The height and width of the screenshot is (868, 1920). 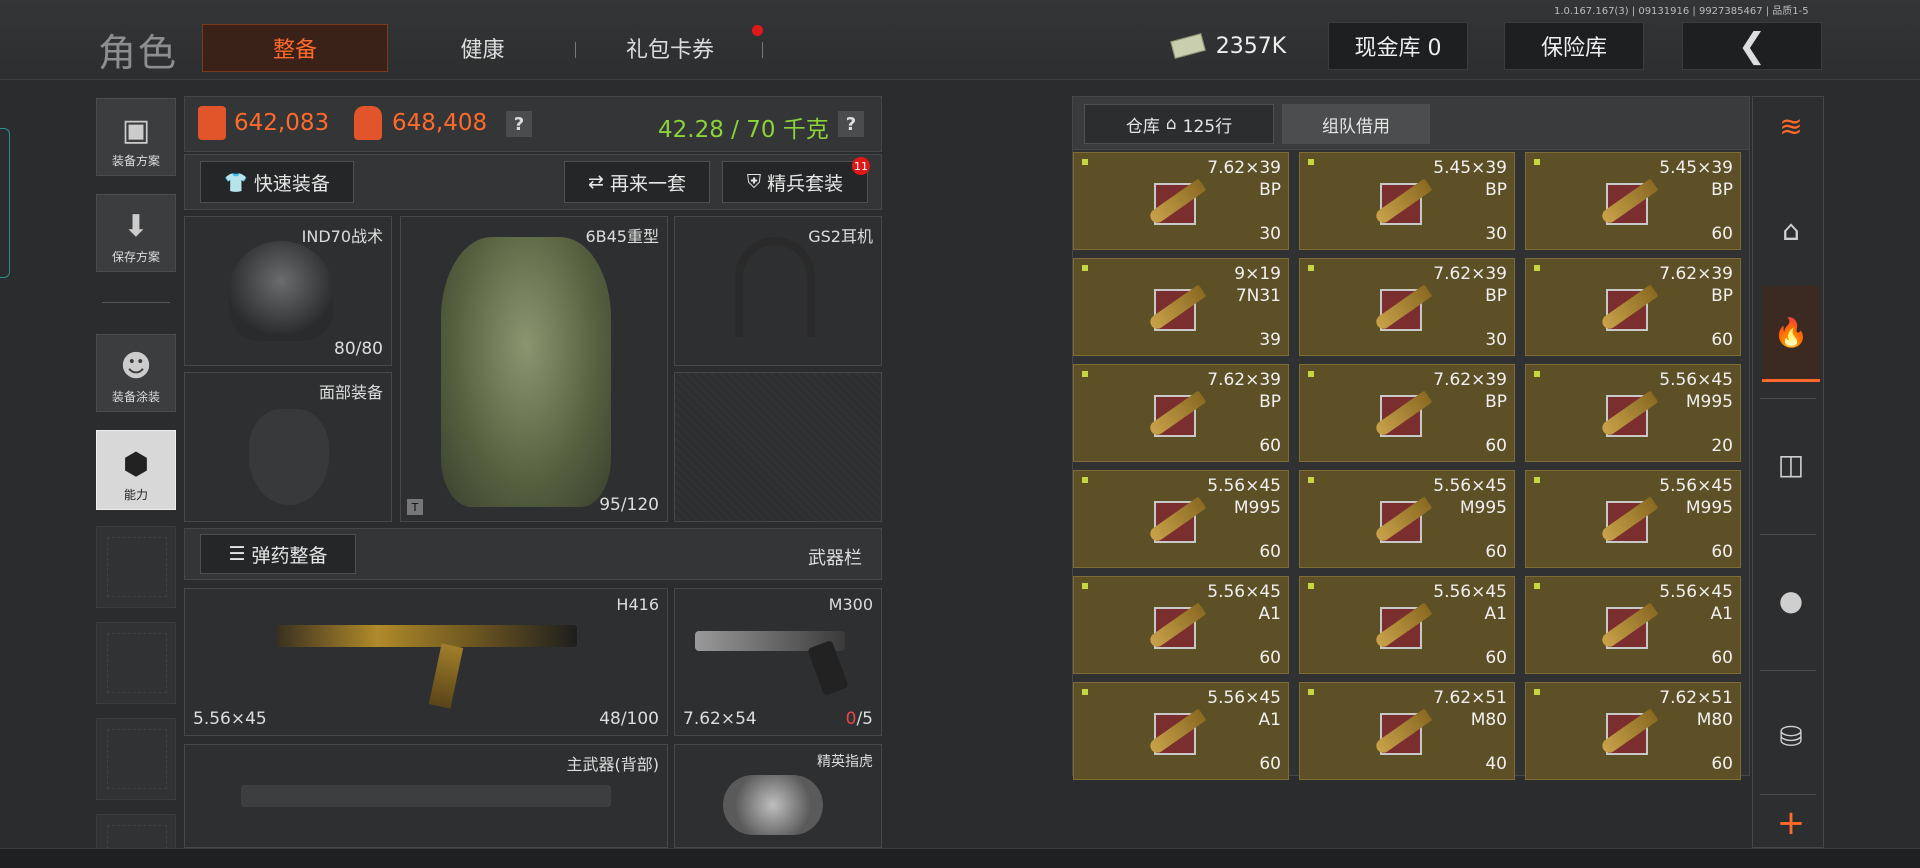 I want to click on side-handle, so click(x=5, y=203).